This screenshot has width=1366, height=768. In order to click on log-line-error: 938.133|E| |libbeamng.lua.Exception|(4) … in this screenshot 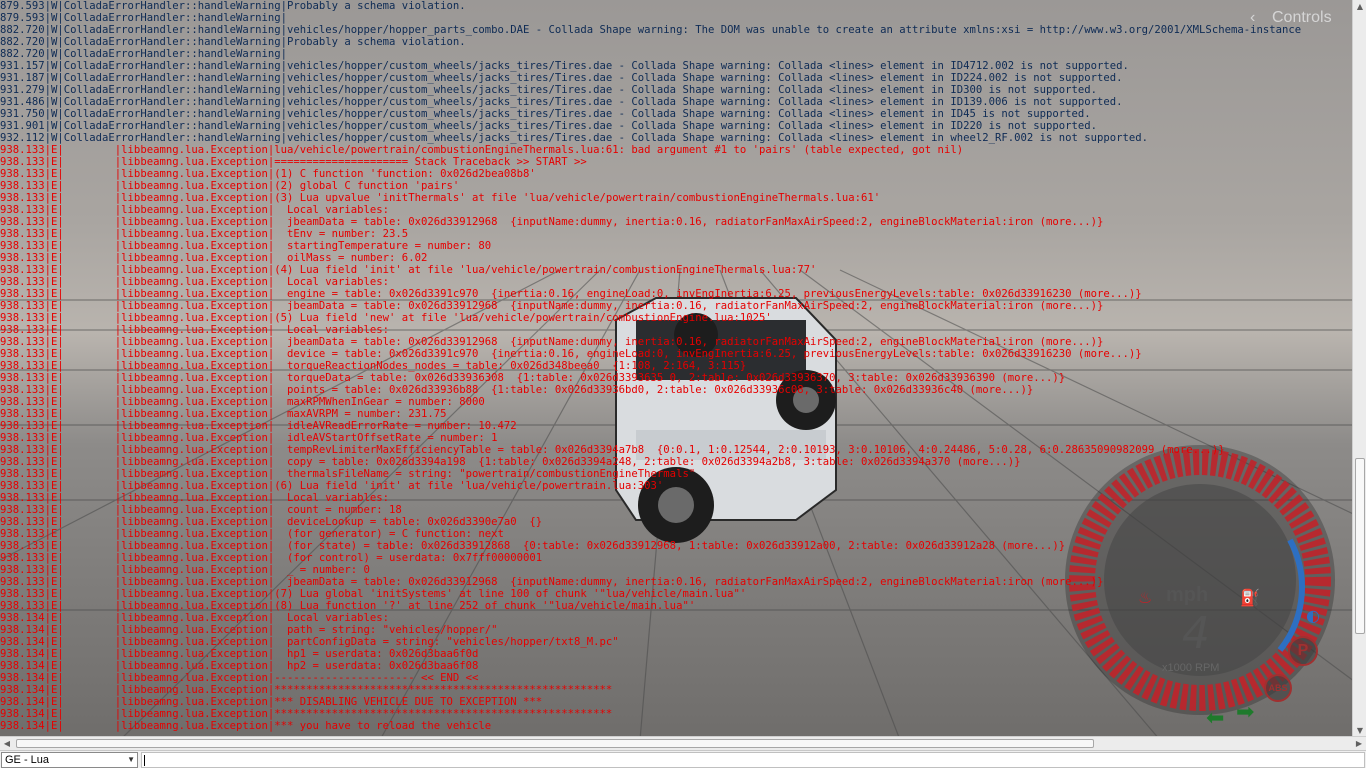, I will do `click(408, 270)`.